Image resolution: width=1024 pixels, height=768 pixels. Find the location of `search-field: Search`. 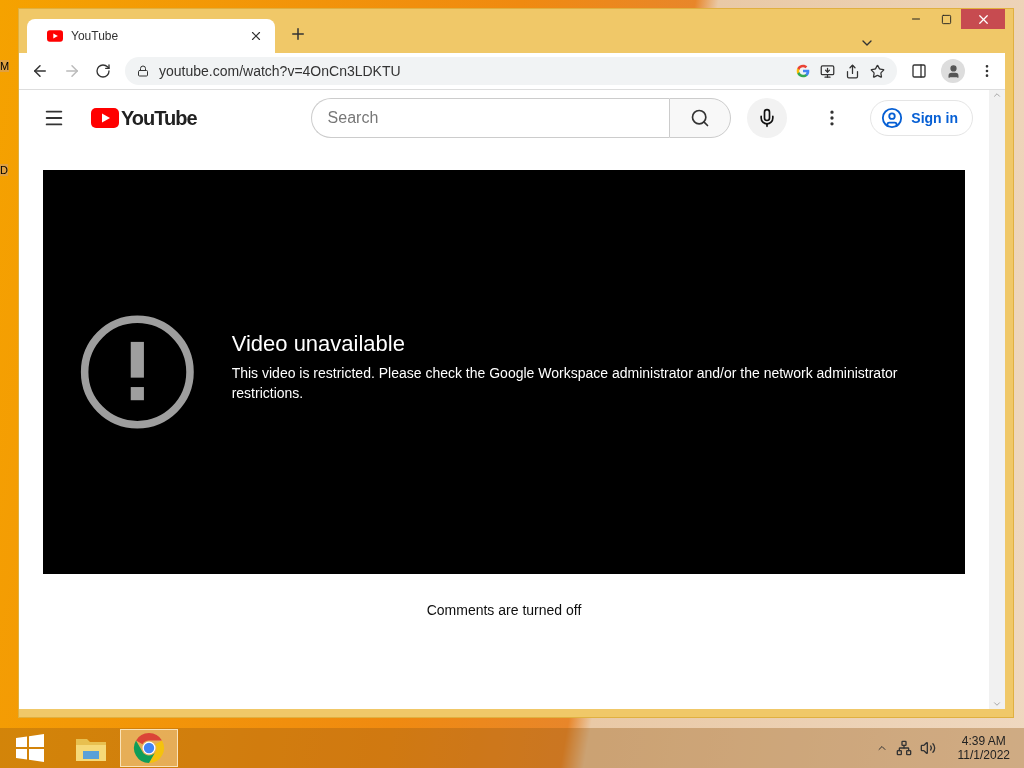

search-field: Search is located at coordinates (489, 118).